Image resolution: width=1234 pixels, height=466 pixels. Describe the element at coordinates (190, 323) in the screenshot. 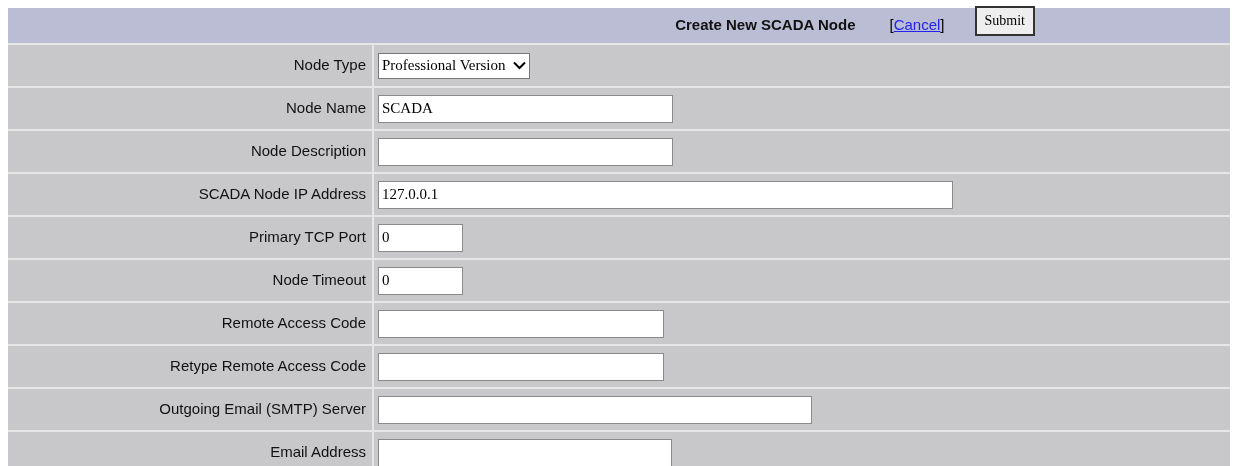

I see `label-cell: Remote Access Code` at that location.